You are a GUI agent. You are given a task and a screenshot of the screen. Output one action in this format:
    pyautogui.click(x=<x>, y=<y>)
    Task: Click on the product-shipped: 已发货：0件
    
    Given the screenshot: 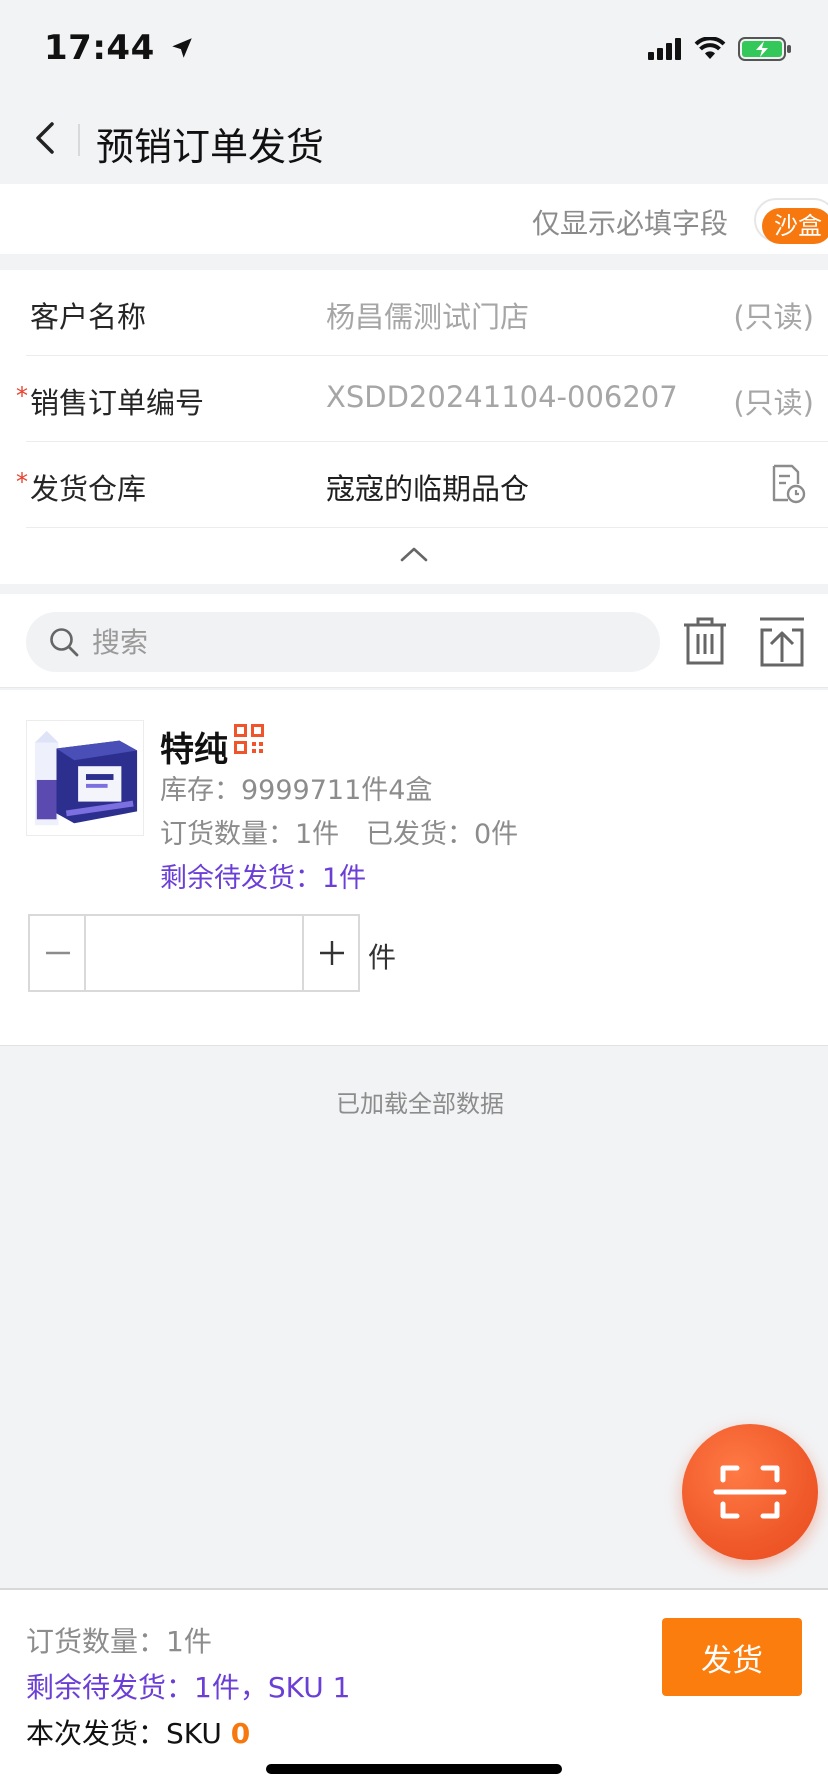 What is the action you would take?
    pyautogui.click(x=442, y=834)
    